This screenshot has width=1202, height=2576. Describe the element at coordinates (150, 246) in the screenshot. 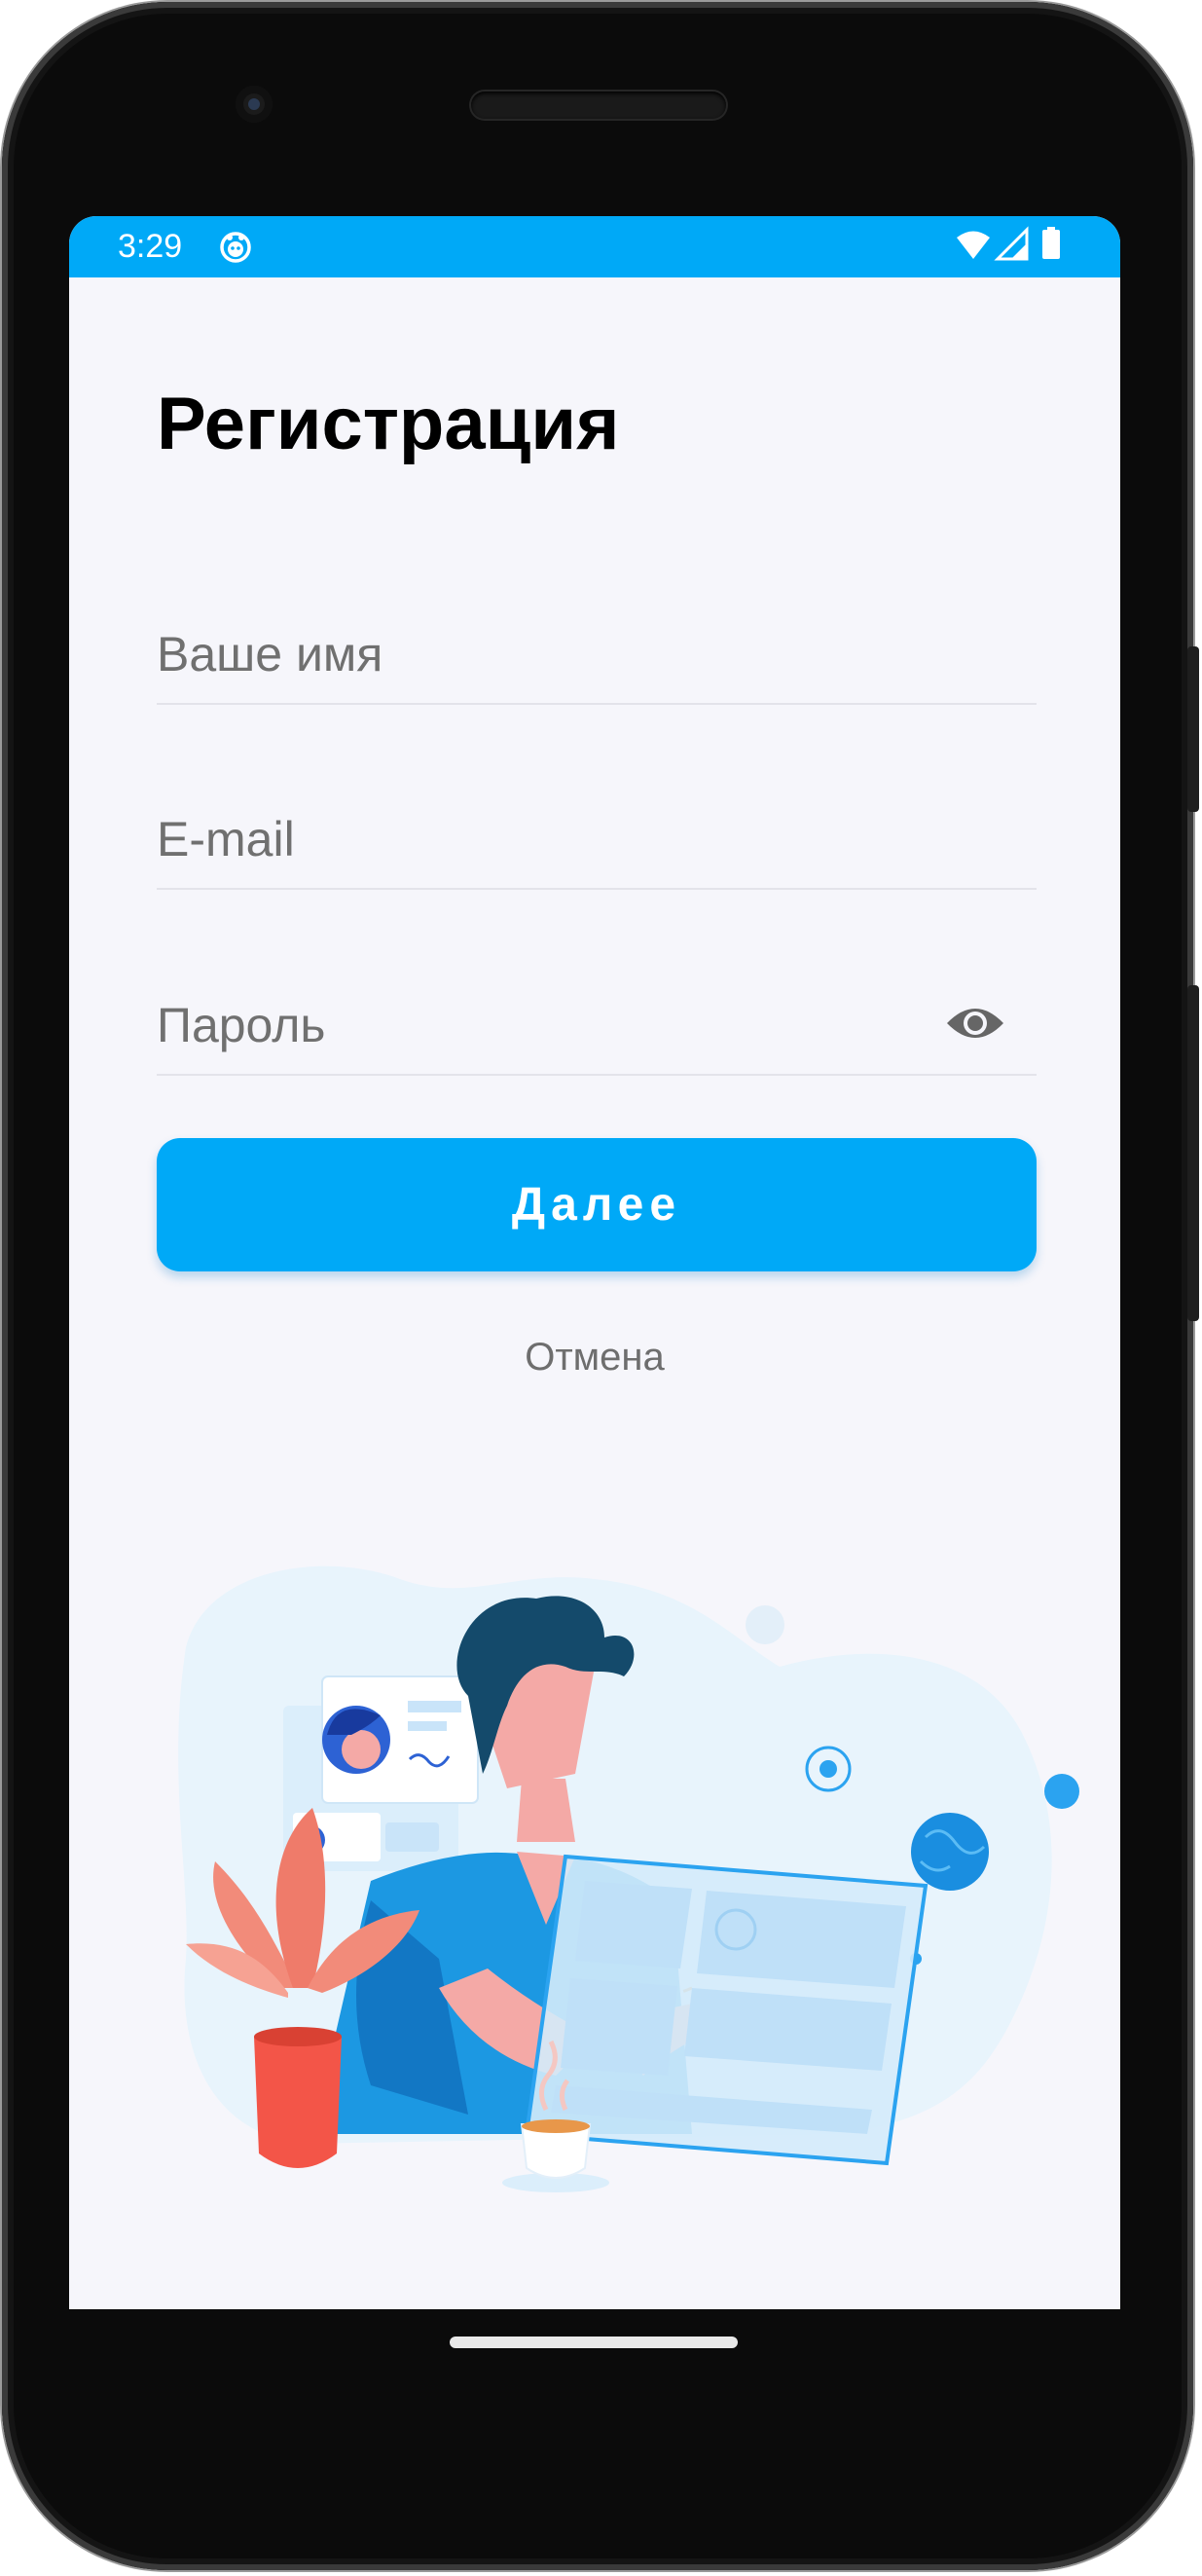

I see `status-time: 3:29` at that location.